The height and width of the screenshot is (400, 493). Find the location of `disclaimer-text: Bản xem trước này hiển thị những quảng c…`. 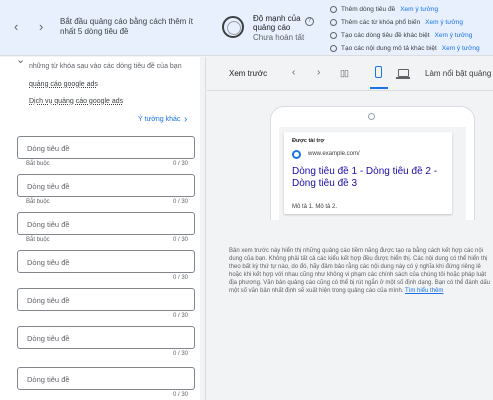

disclaimer-text: Bản xem trước này hiển thị những quảng c… is located at coordinates (360, 271).